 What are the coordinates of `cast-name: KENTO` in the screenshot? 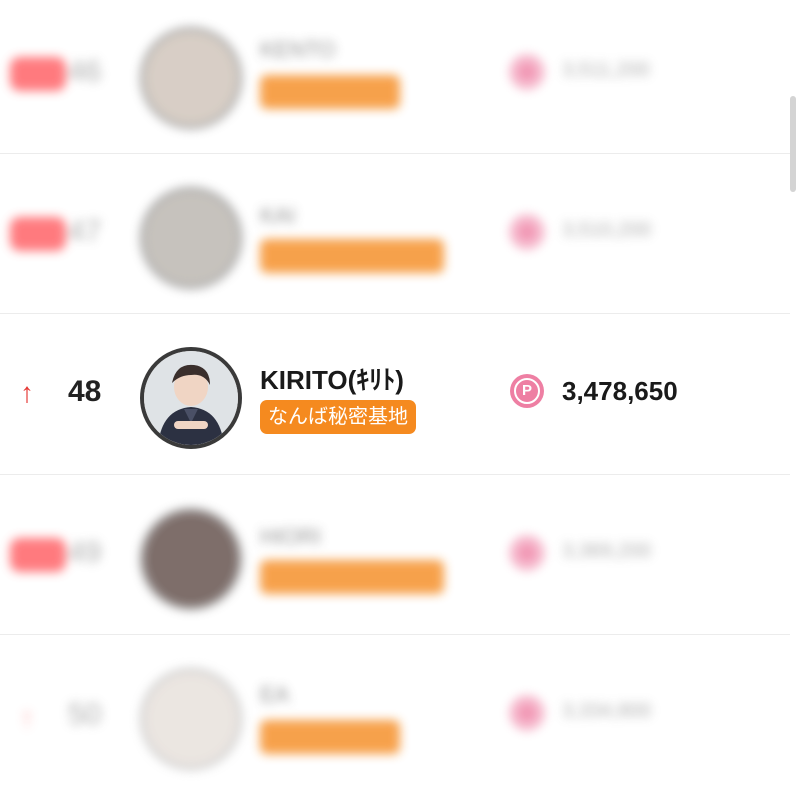 It's located at (298, 49).